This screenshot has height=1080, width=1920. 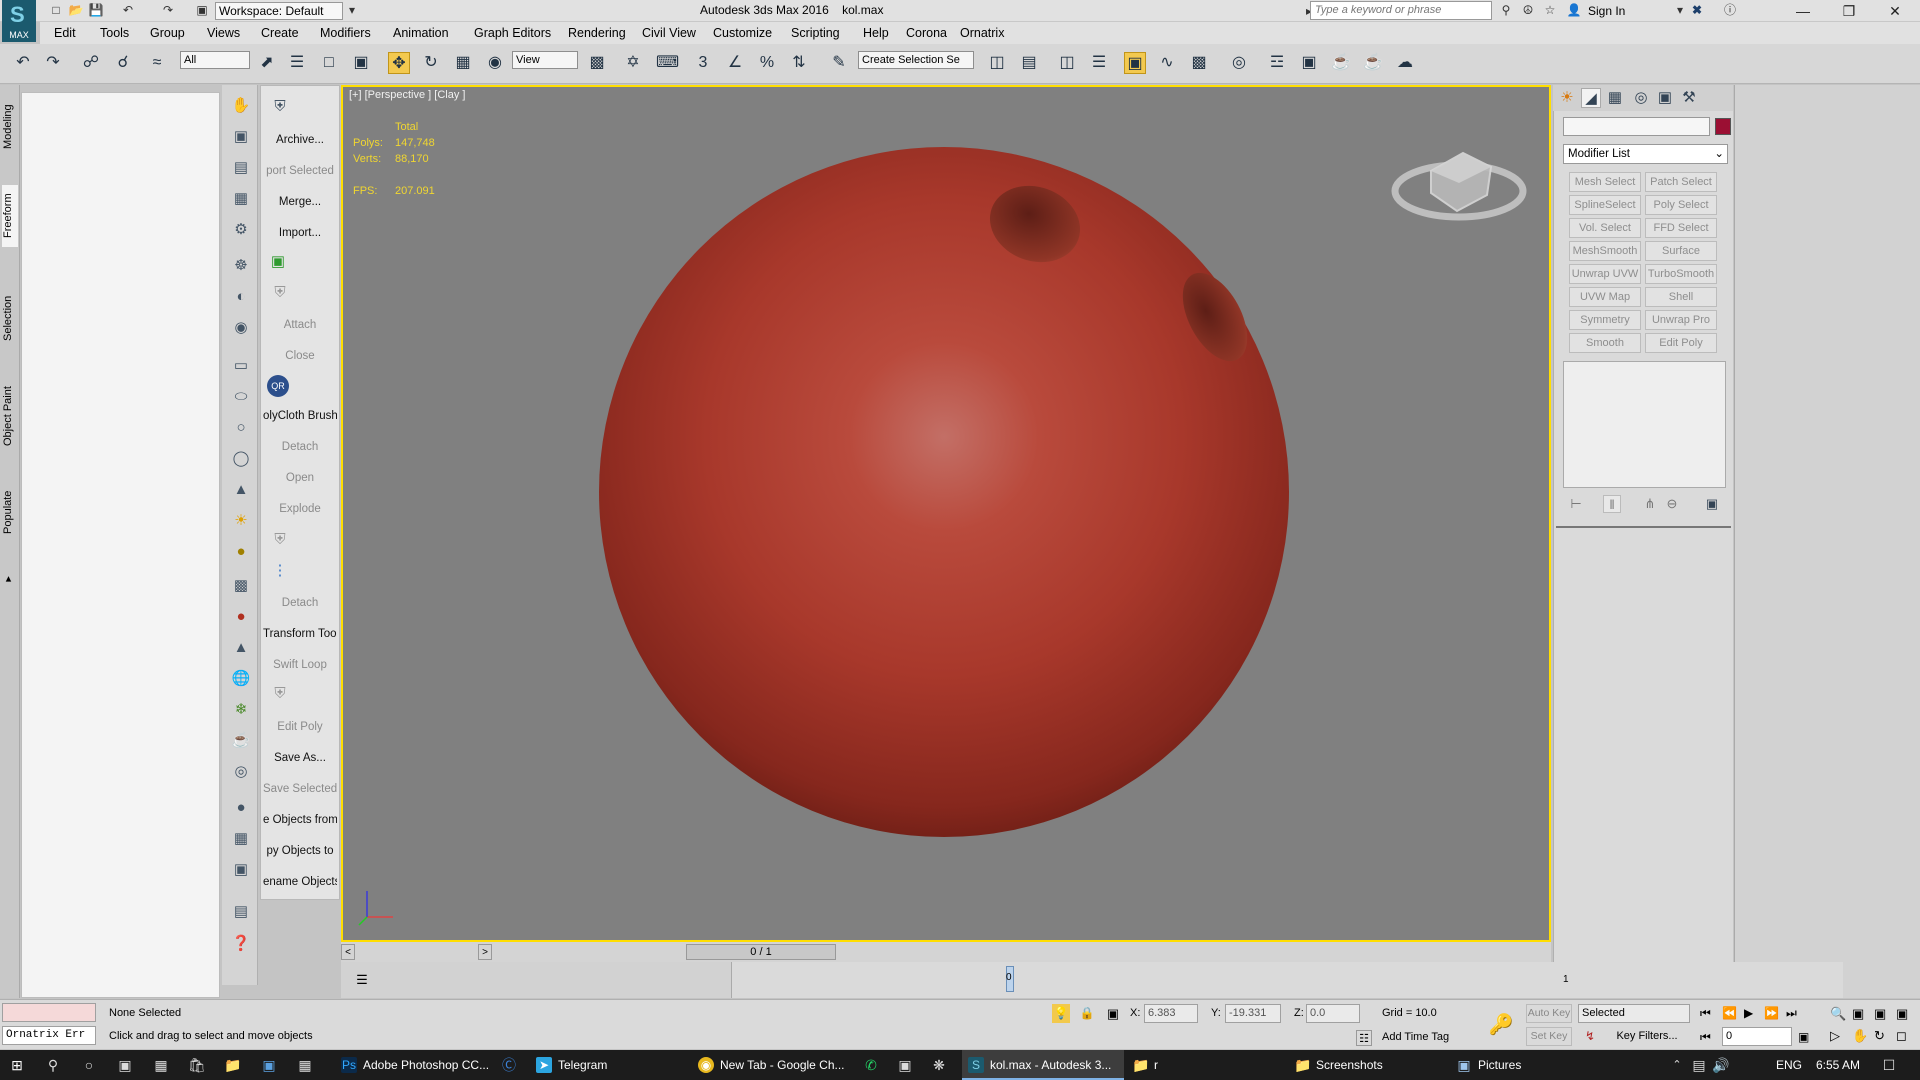 I want to click on sign-in-button: Sign In, so click(x=1606, y=11).